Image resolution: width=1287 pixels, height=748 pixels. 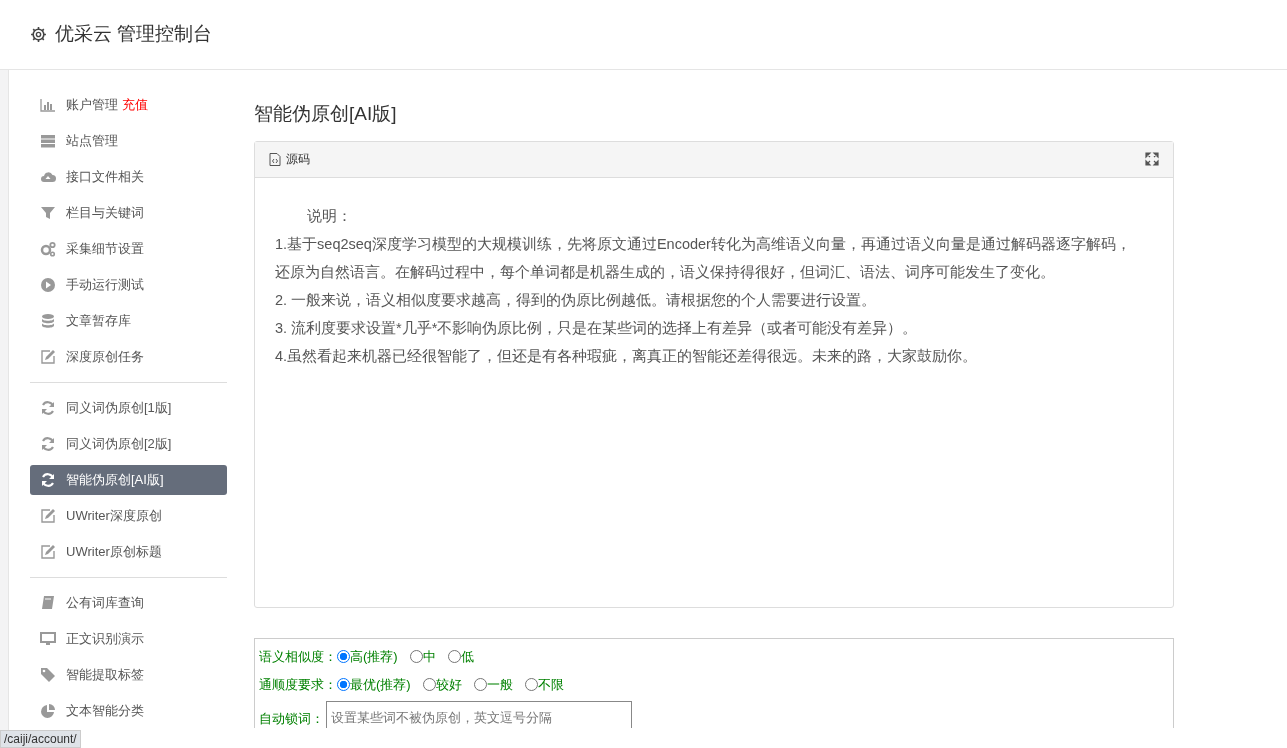 What do you see at coordinates (134, 34) in the screenshot?
I see `app-title: 优采云 管理控制台` at bounding box center [134, 34].